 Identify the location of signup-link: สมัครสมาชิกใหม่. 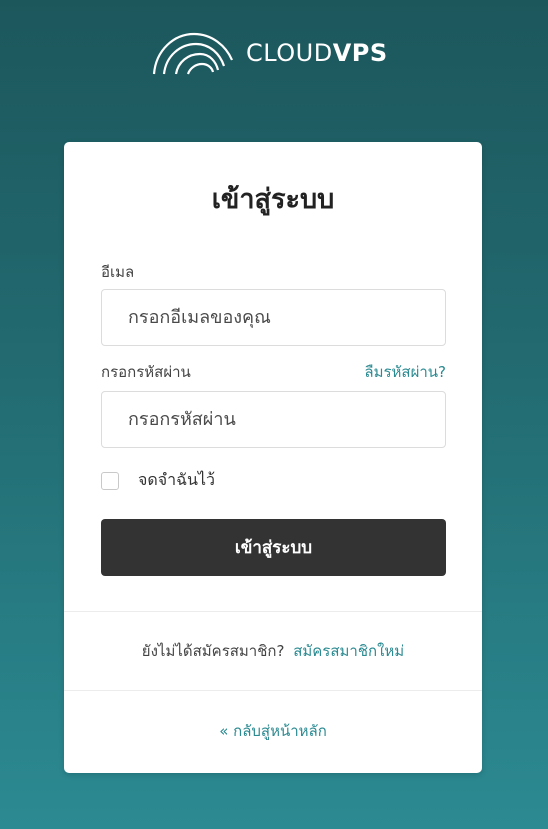
(348, 651).